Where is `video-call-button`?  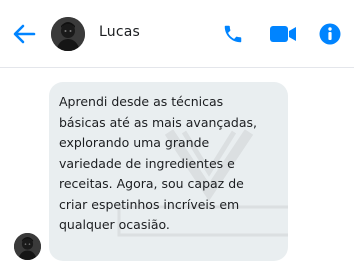 video-call-button is located at coordinates (283, 34).